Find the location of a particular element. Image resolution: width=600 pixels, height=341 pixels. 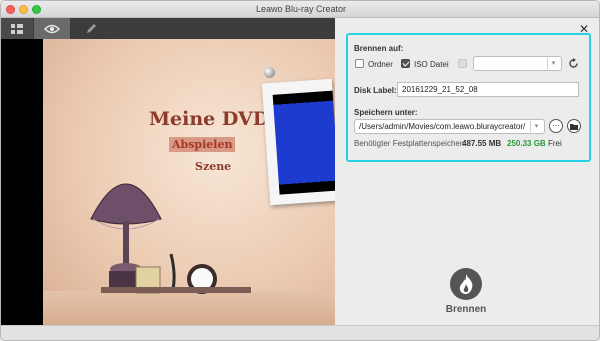

template-grid-button is located at coordinates (17, 28).